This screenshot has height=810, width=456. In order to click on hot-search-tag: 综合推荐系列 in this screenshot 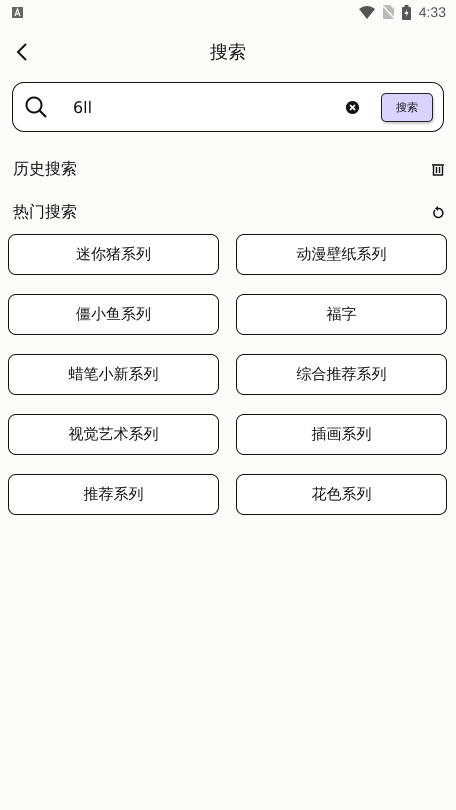, I will do `click(341, 374)`.